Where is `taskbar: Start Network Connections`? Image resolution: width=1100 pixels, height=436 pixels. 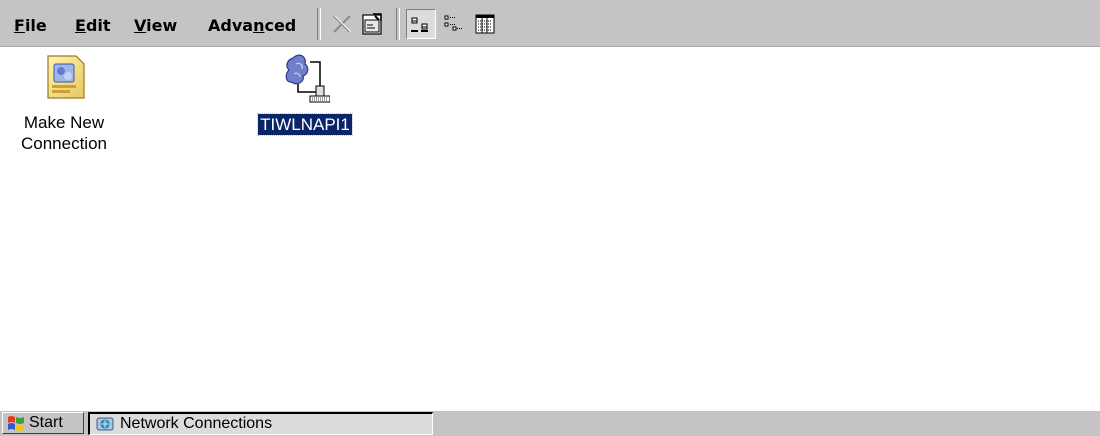 taskbar: Start Network Connections is located at coordinates (550, 423).